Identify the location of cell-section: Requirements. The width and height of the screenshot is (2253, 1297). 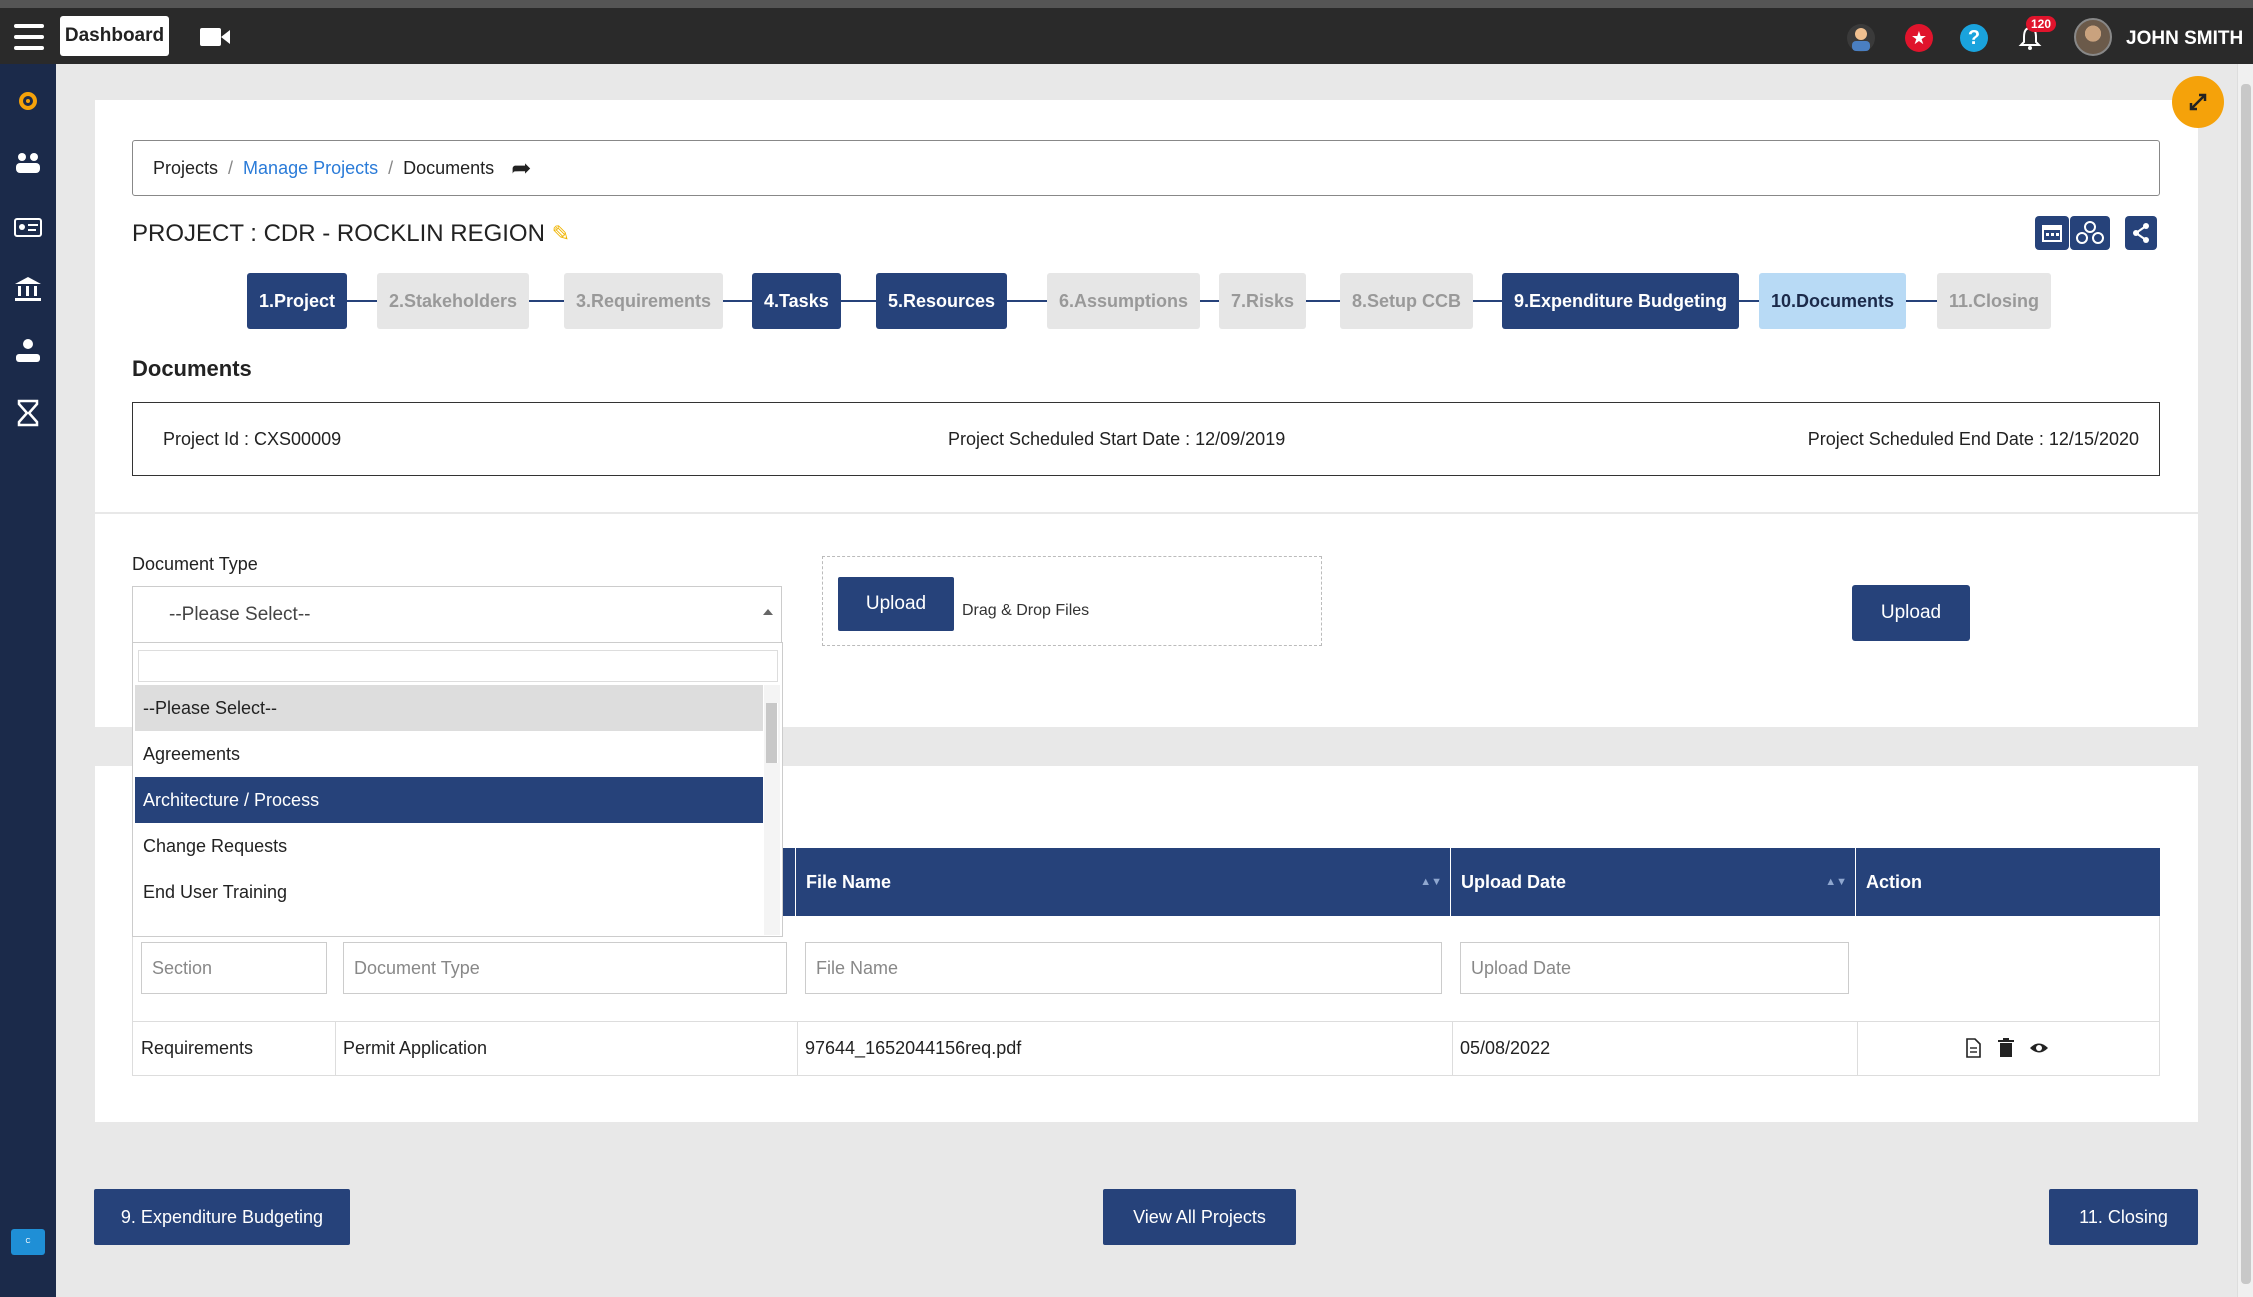
(197, 1048).